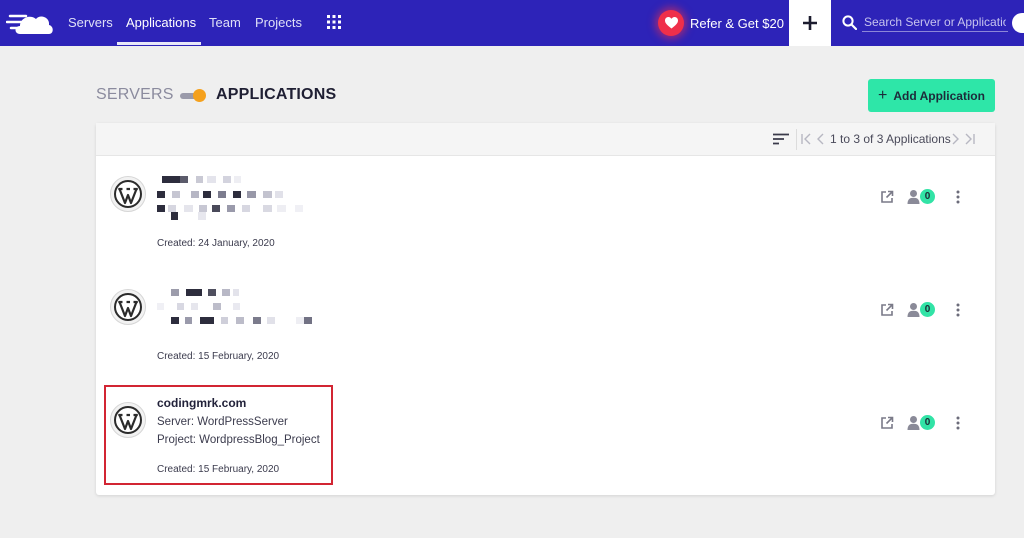 The height and width of the screenshot is (538, 1024). What do you see at coordinates (890, 139) in the screenshot?
I see `pagination-text: 1 to 3 of 3 Applications` at bounding box center [890, 139].